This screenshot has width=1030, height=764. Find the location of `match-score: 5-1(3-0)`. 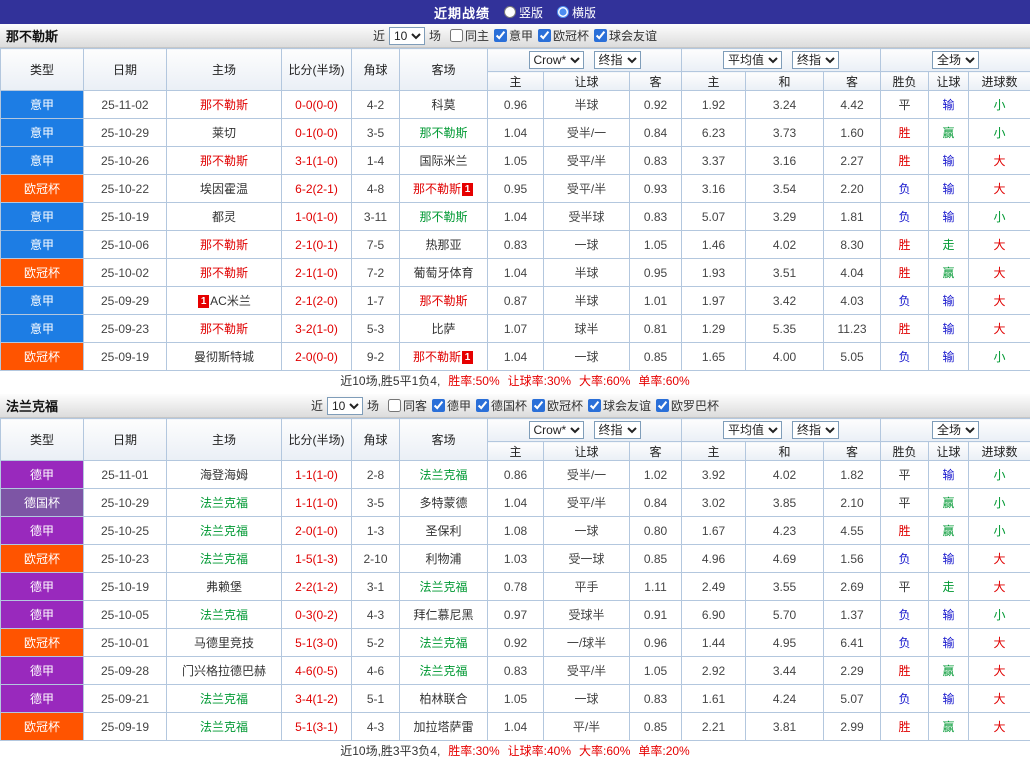

match-score: 5-1(3-0) is located at coordinates (317, 643).